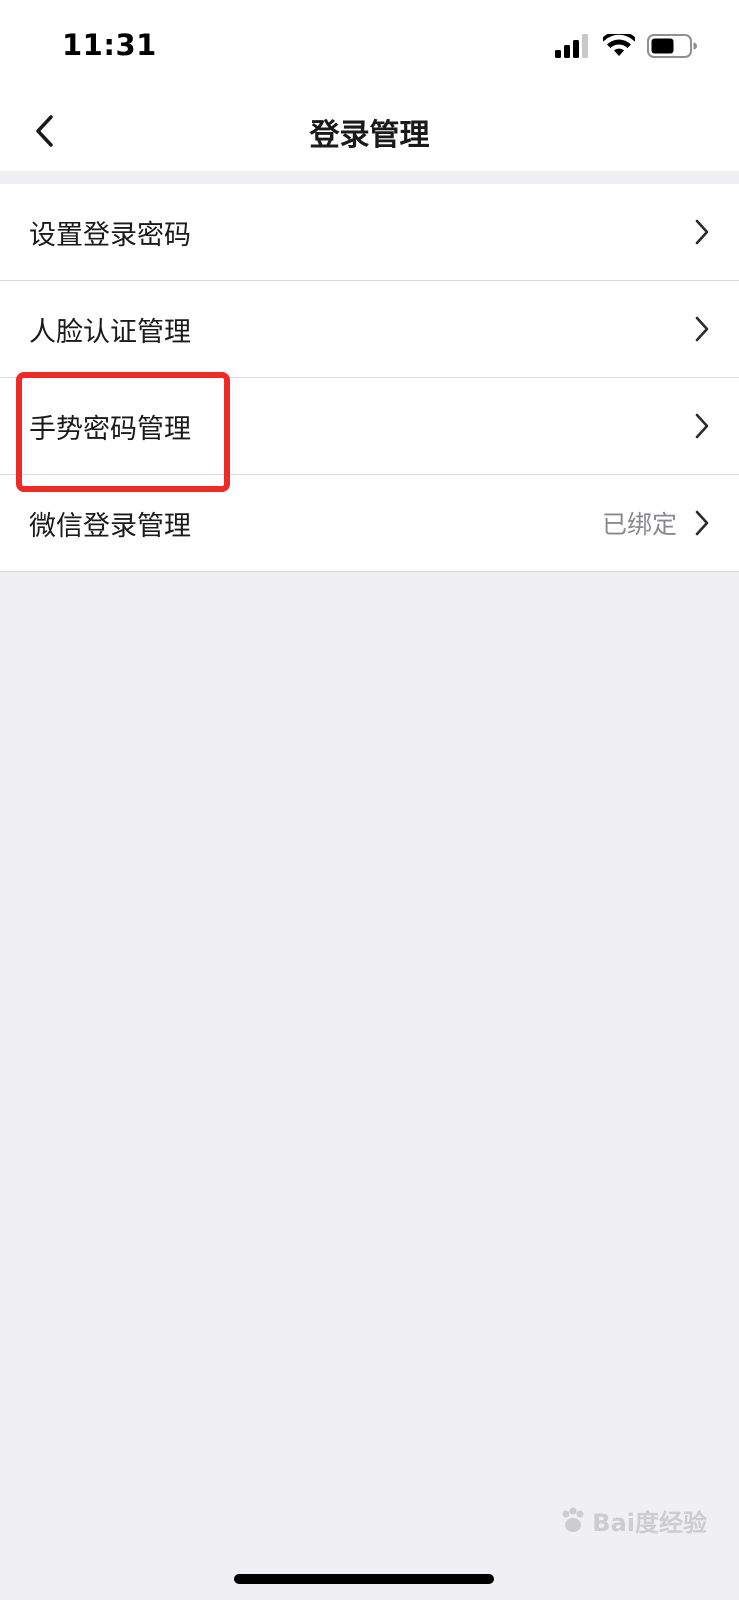  I want to click on status-icons, so click(617, 47).